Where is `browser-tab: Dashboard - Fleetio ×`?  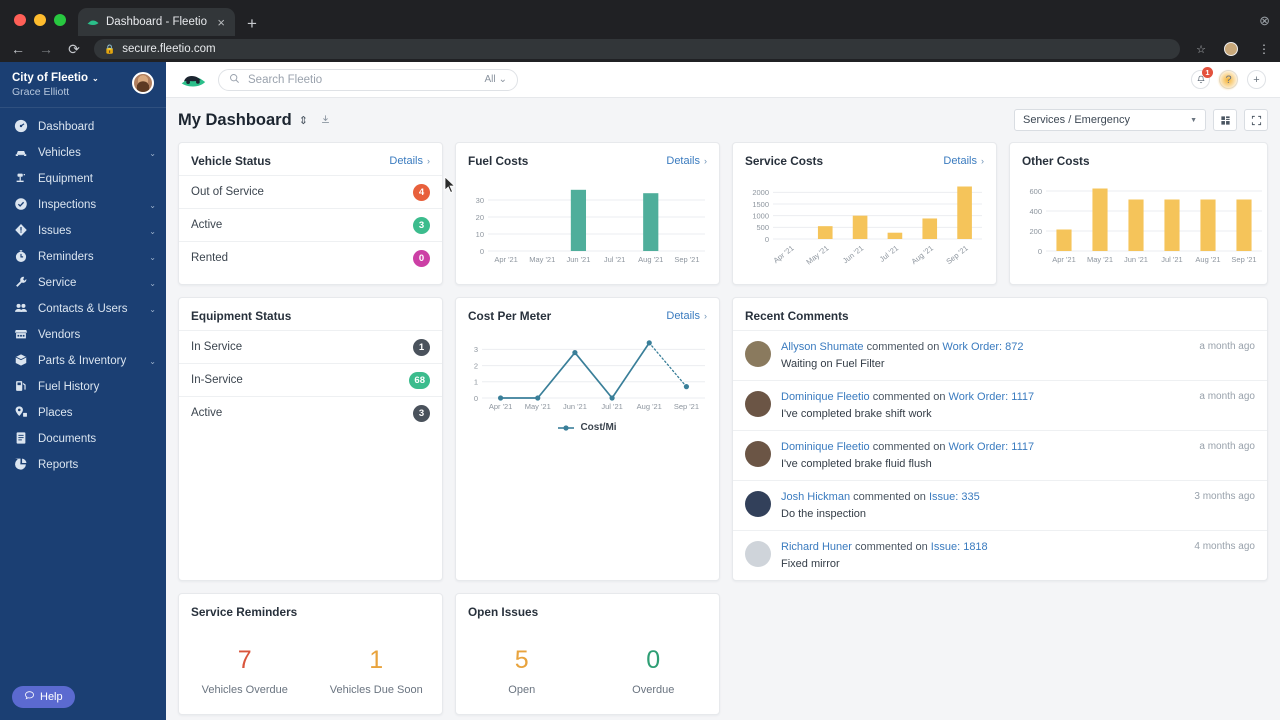
browser-tab: Dashboard - Fleetio × is located at coordinates (156, 22).